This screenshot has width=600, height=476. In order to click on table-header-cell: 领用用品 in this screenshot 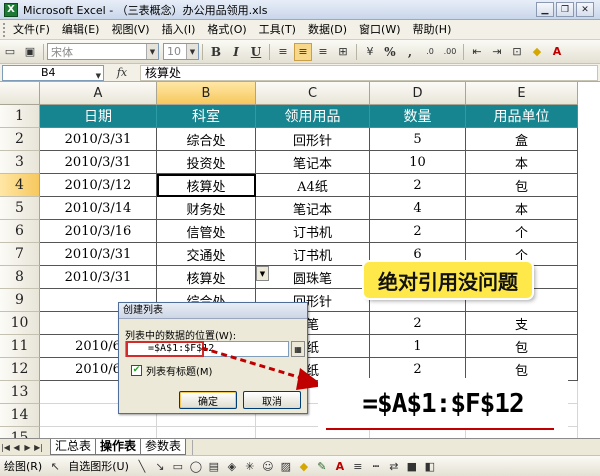, I will do `click(313, 116)`.